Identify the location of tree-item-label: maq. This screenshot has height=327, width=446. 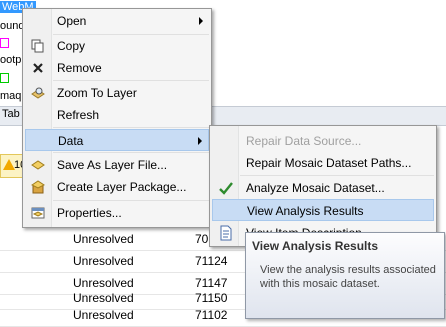
(11, 96).